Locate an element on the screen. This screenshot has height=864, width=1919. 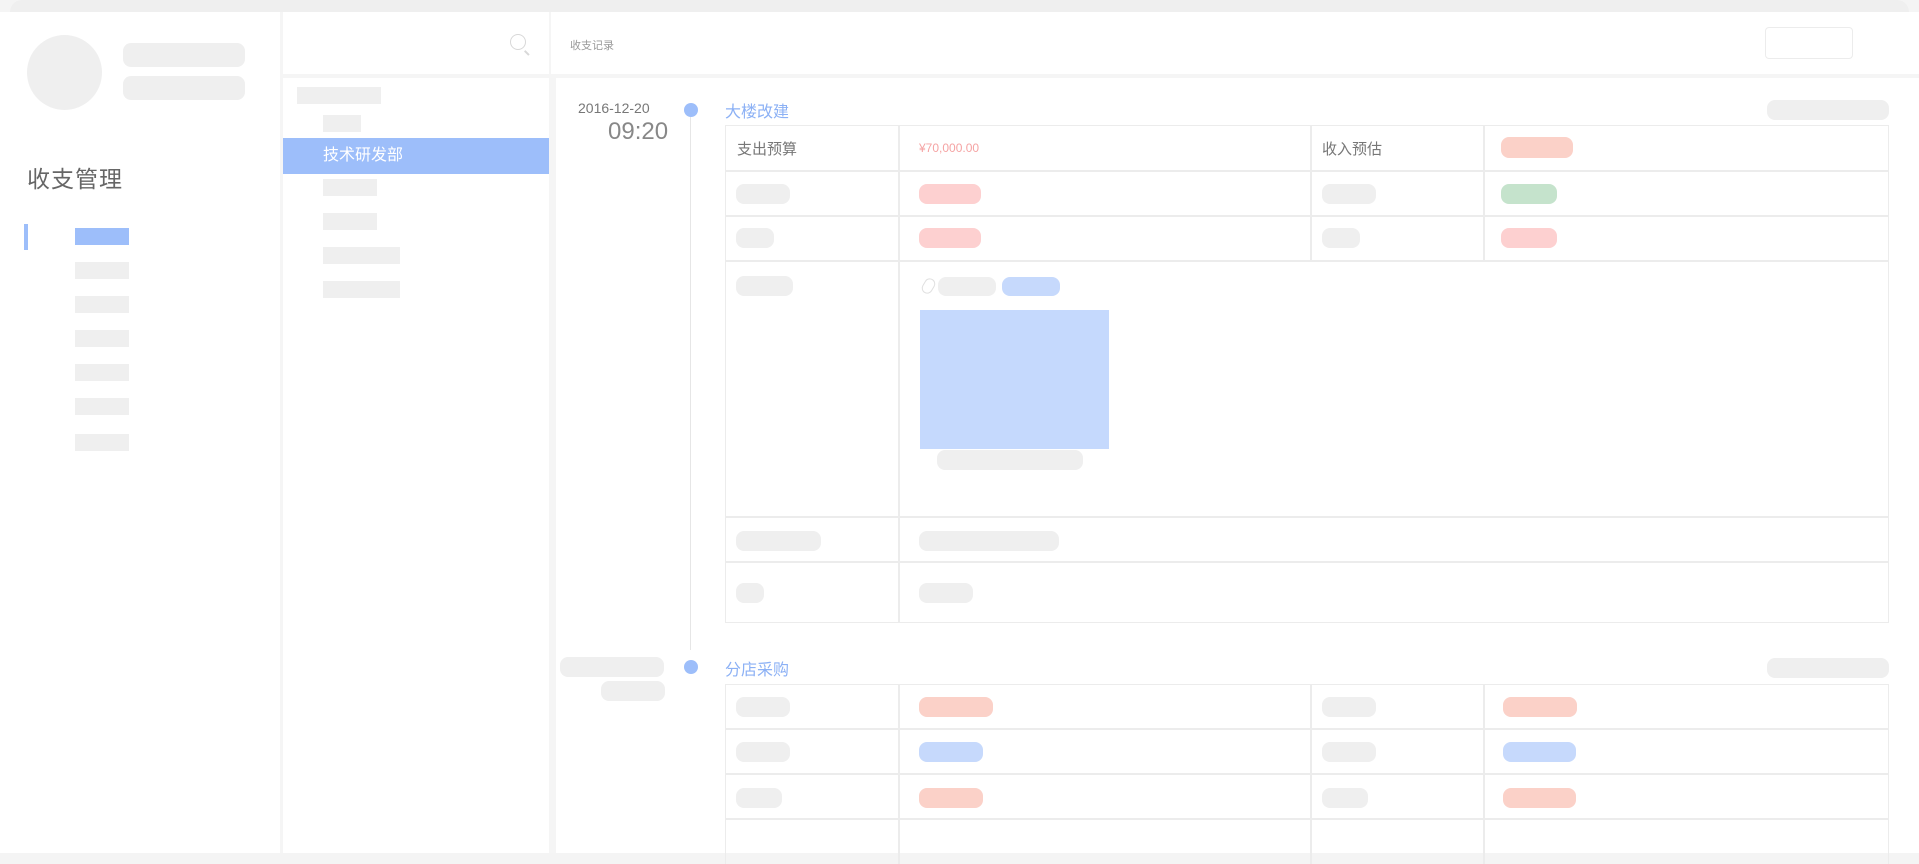
breadcrumb: 收支记录 is located at coordinates (592, 45).